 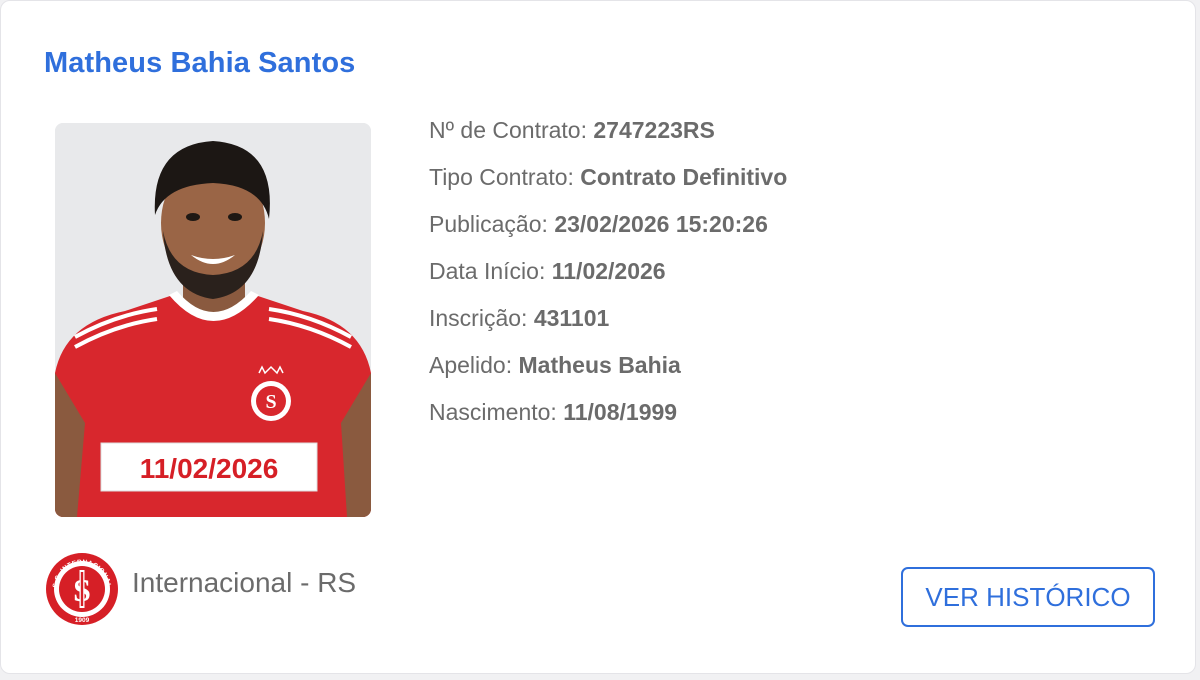 I want to click on detail-value: 2747223RS, so click(x=654, y=130).